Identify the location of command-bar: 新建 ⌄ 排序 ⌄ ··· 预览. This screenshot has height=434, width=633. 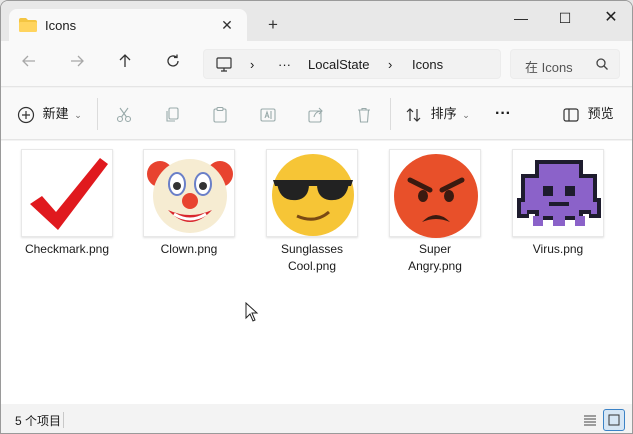
(316, 114).